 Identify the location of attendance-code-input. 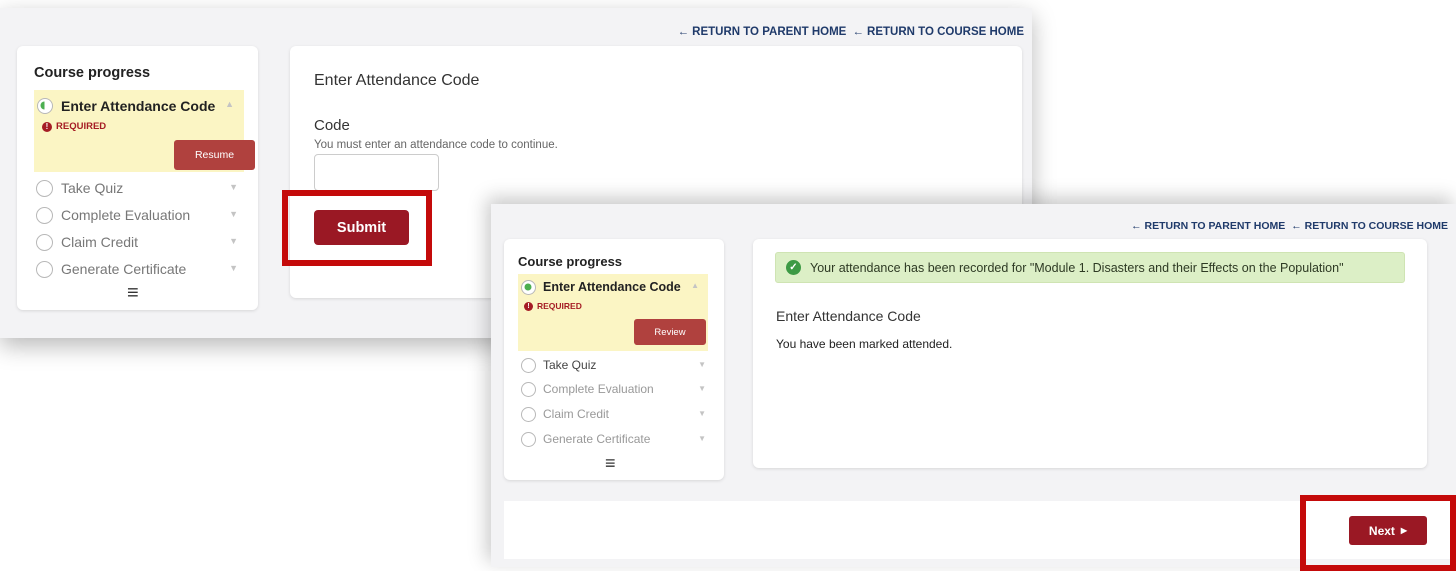
(376, 172).